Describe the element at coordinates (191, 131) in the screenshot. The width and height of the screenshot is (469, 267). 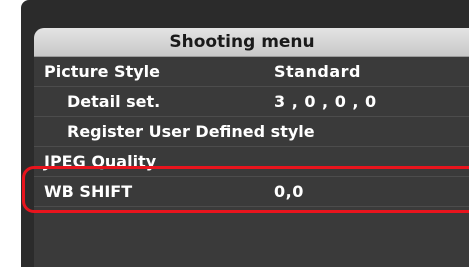
I see `menu-item-label: Register User Defined style` at that location.